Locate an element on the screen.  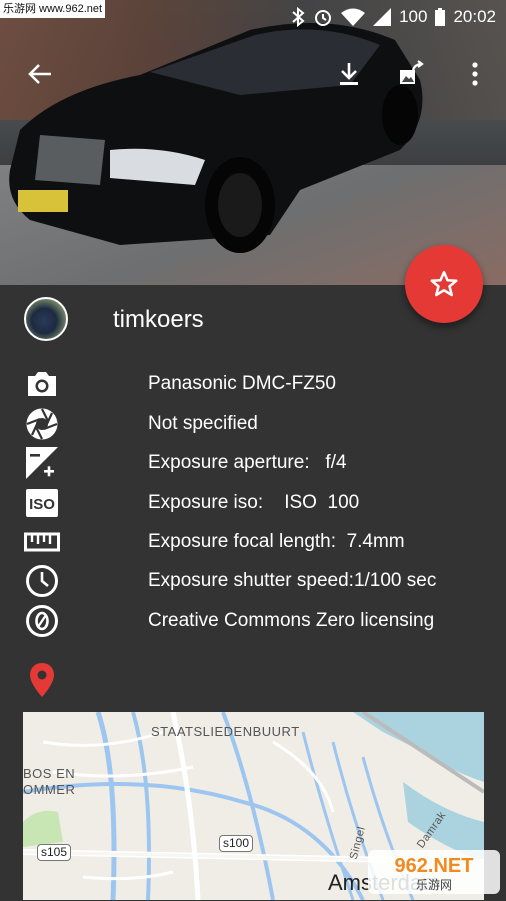
map-label: STAATSLIEDENBUURT is located at coordinates (225, 731).